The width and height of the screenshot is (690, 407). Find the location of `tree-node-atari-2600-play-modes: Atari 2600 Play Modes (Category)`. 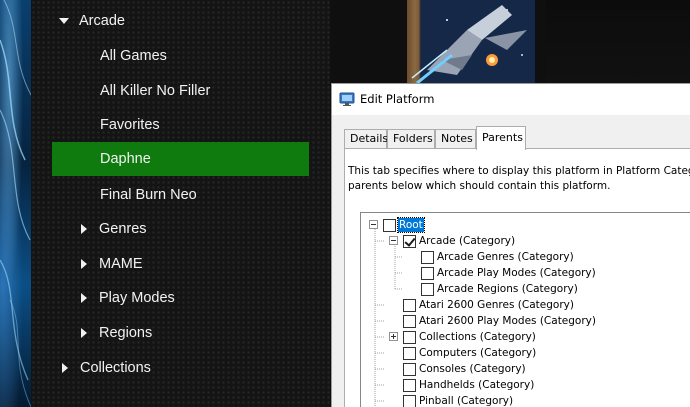

tree-node-atari-2600-play-modes: Atari 2600 Play Modes (Category) is located at coordinates (500, 321).